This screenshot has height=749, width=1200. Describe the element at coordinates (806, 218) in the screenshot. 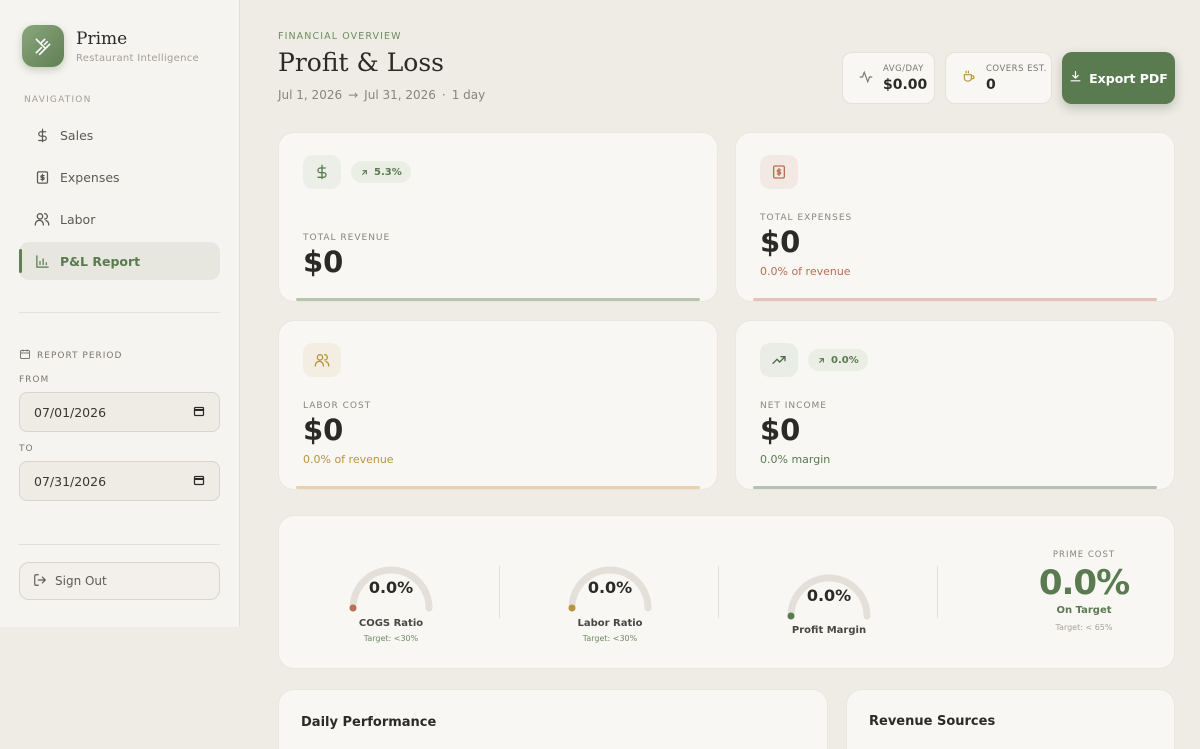

I see `total-expenses-label: TOTAL EXPENSES` at that location.